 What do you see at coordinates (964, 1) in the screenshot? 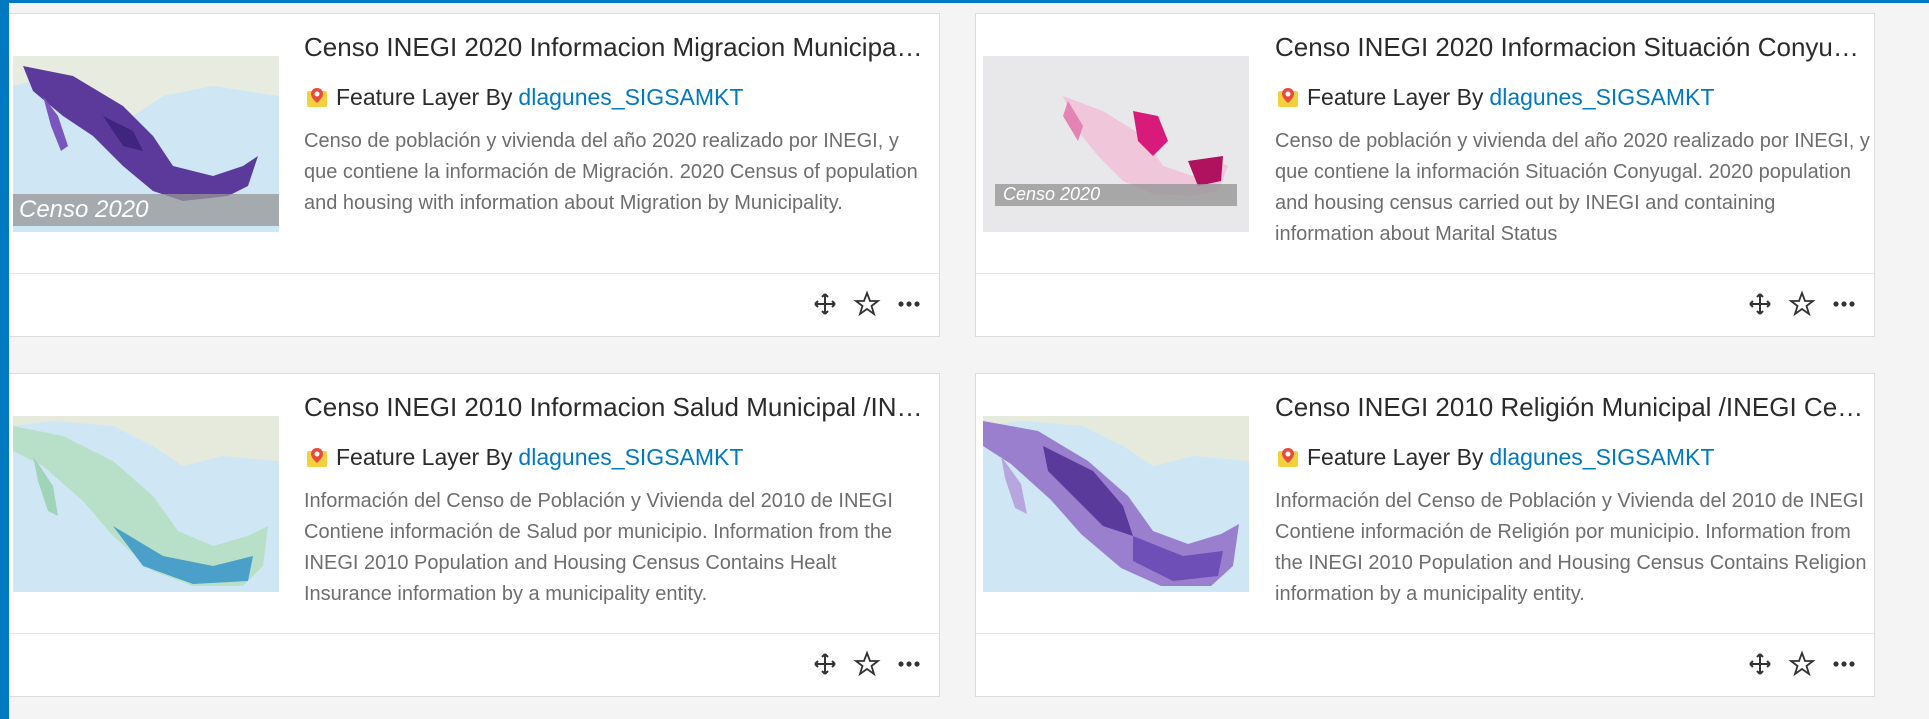
I see `top-accent-bar` at bounding box center [964, 1].